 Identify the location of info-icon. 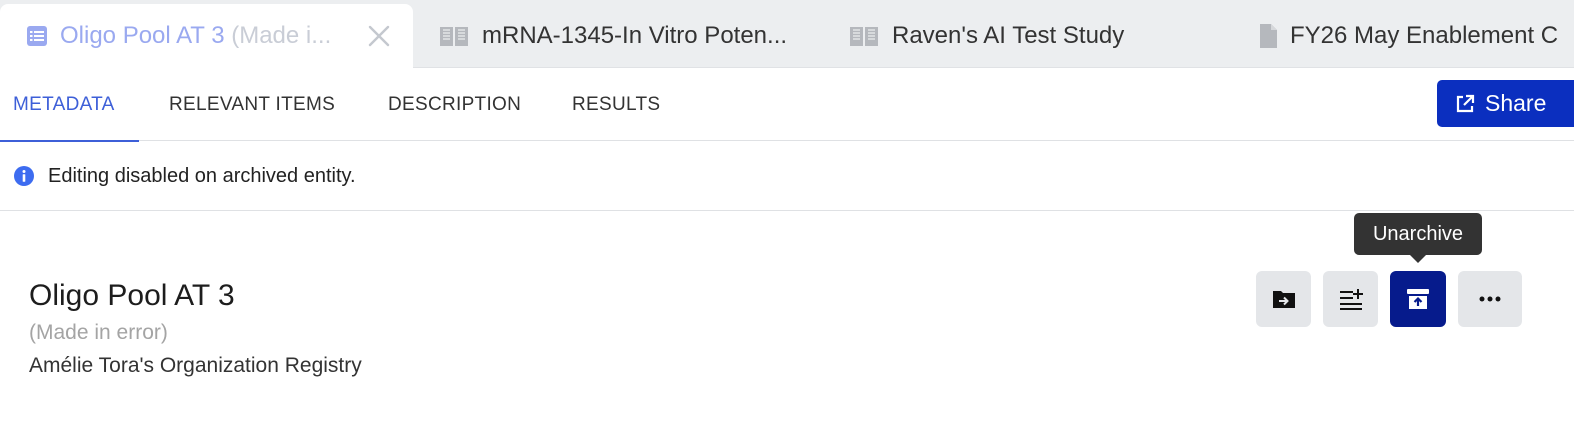
(24, 176).